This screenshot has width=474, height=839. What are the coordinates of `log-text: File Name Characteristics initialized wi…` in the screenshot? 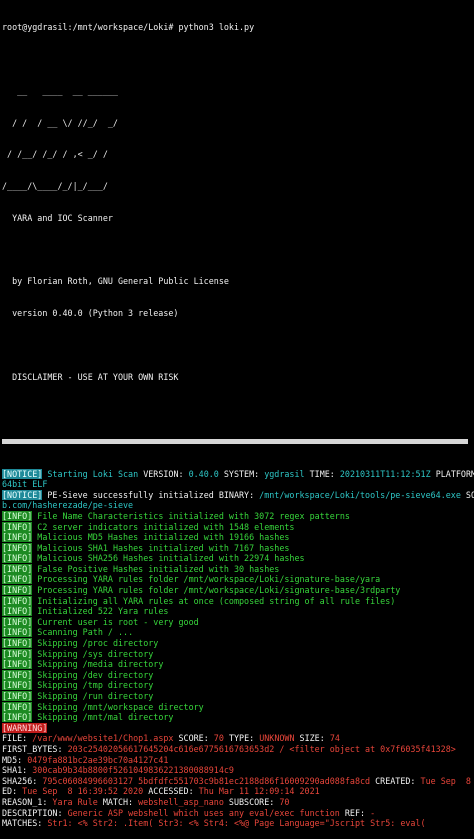 It's located at (191, 515).